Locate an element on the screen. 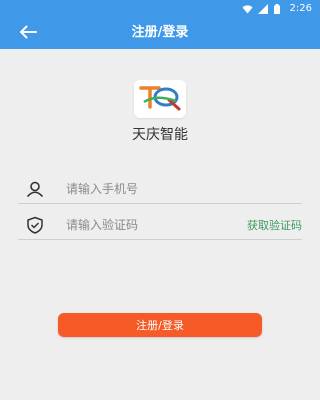 The height and width of the screenshot is (400, 320). status-bar: 2:26 is located at coordinates (160, 8).